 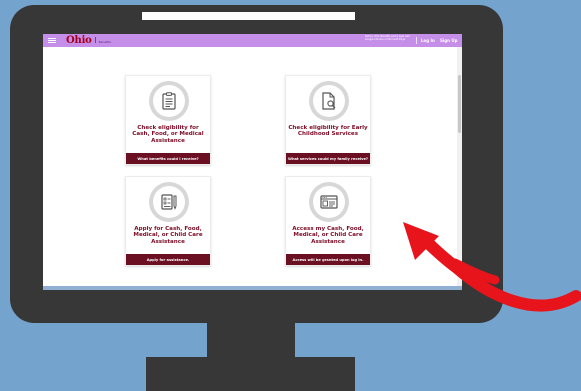 What do you see at coordinates (250, 374) in the screenshot?
I see `monitor-base` at bounding box center [250, 374].